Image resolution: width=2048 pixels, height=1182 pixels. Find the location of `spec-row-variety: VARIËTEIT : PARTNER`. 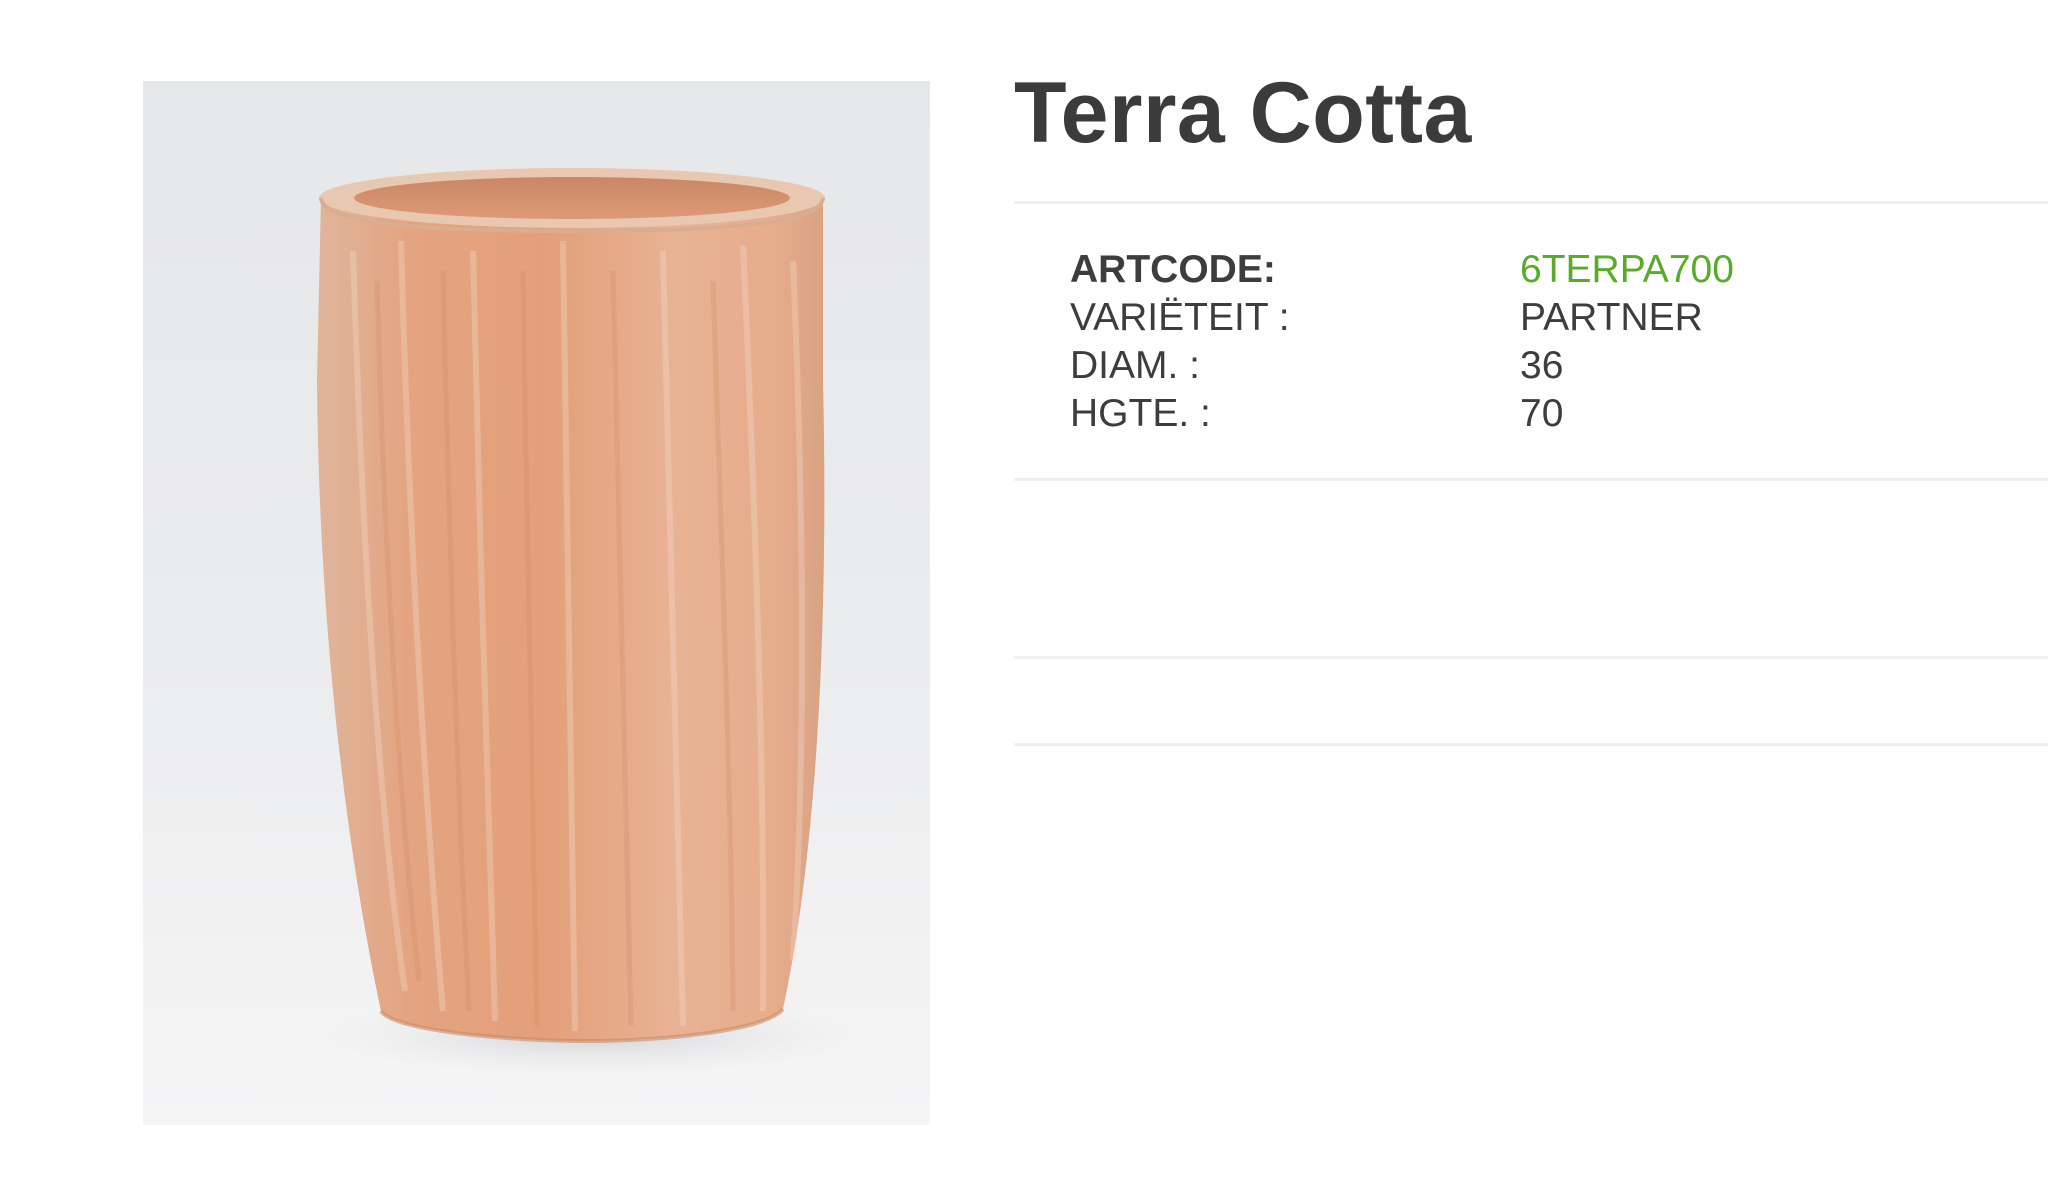

spec-row-variety: VARIËTEIT : PARTNER is located at coordinates (1402, 318).